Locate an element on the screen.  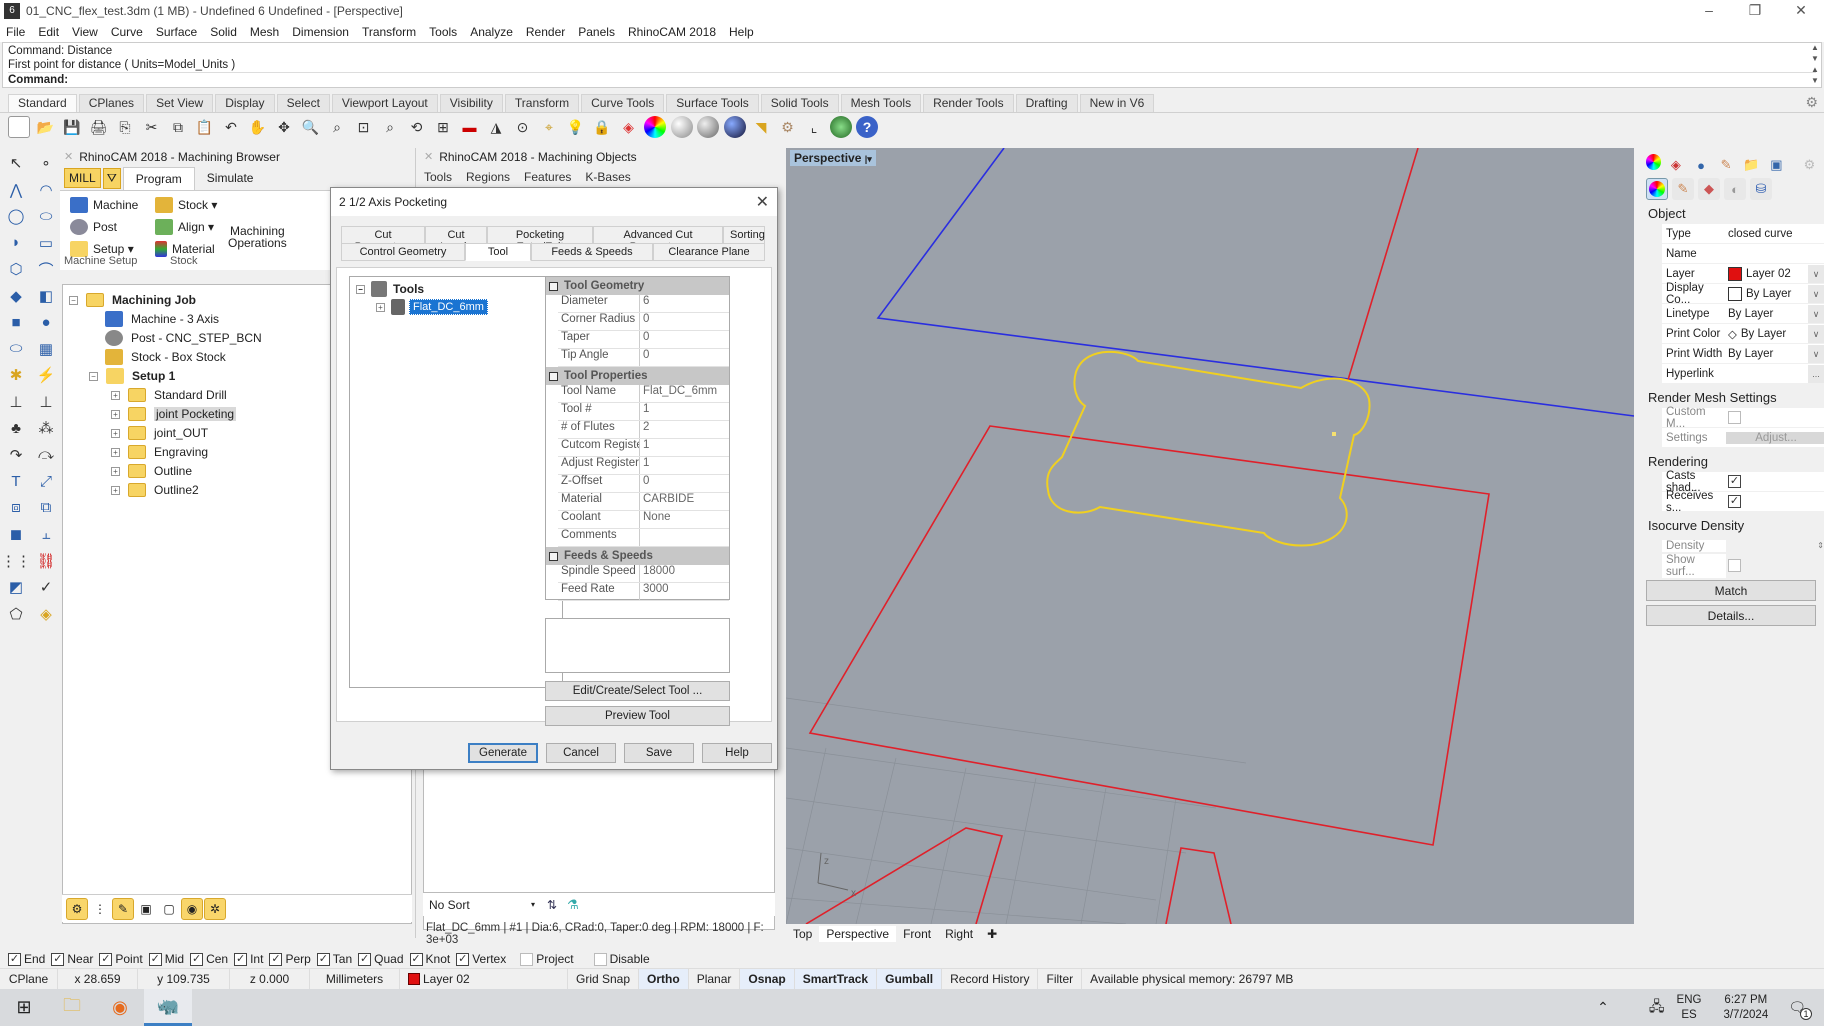
join-icon: ↷ is located at coordinates (16, 455).